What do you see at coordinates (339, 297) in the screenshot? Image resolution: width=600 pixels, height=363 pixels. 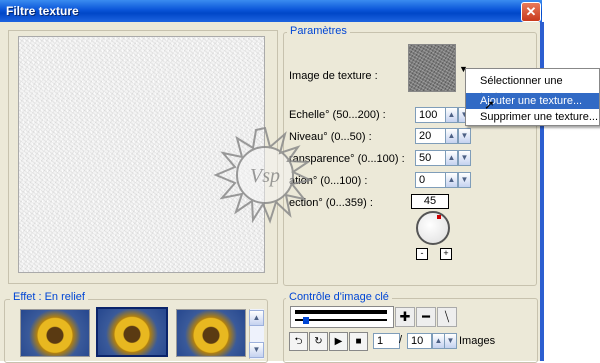 I see `keyframe-legend: Contrôle d'image clé` at bounding box center [339, 297].